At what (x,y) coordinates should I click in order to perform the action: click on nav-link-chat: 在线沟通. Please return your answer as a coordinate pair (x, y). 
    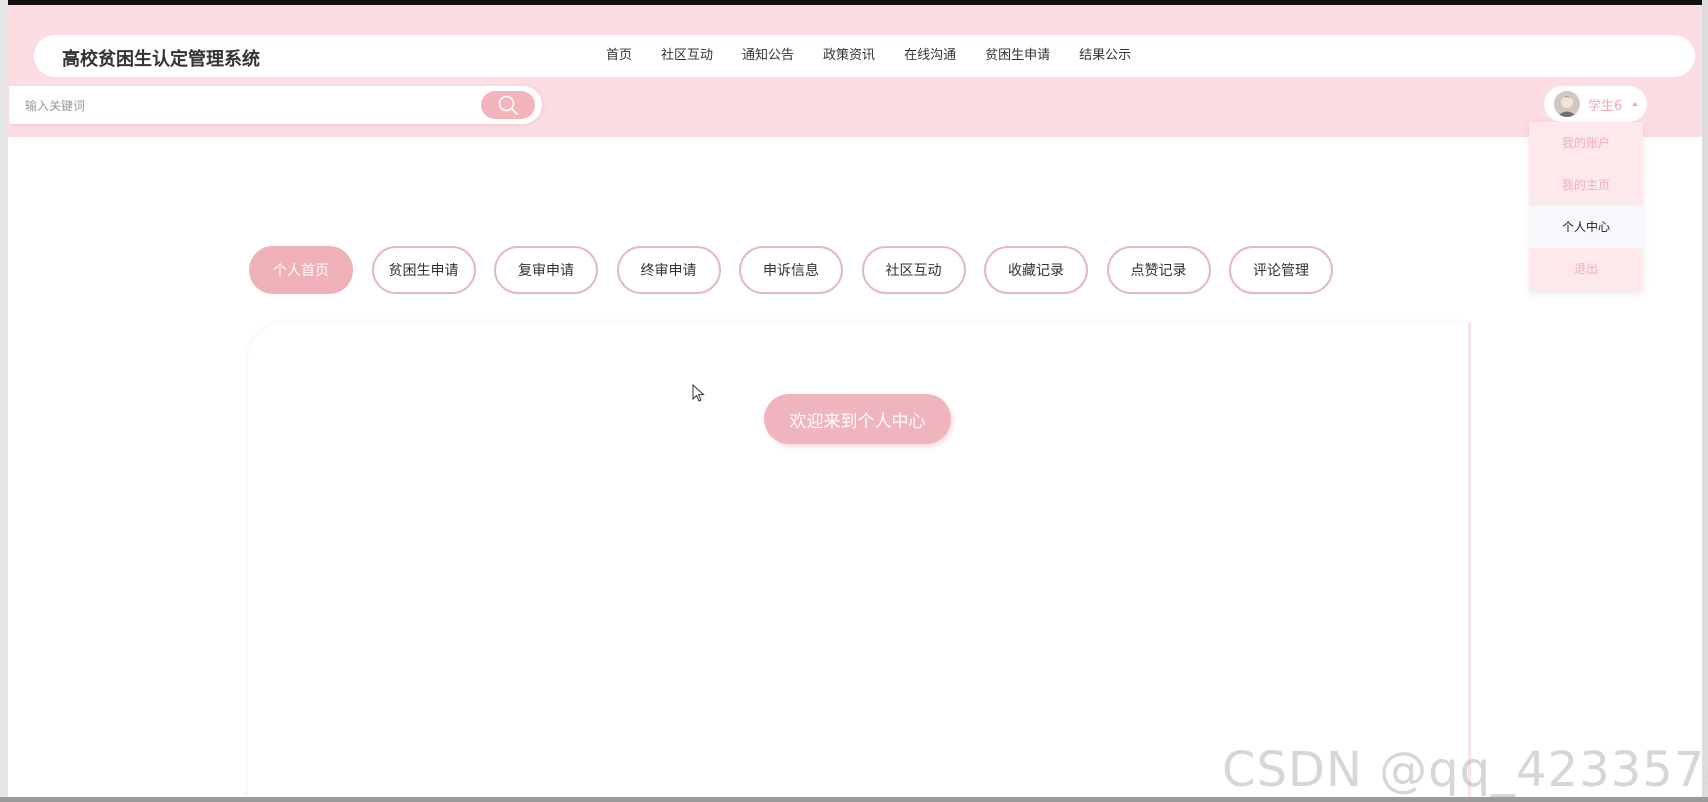
    Looking at the image, I should click on (930, 56).